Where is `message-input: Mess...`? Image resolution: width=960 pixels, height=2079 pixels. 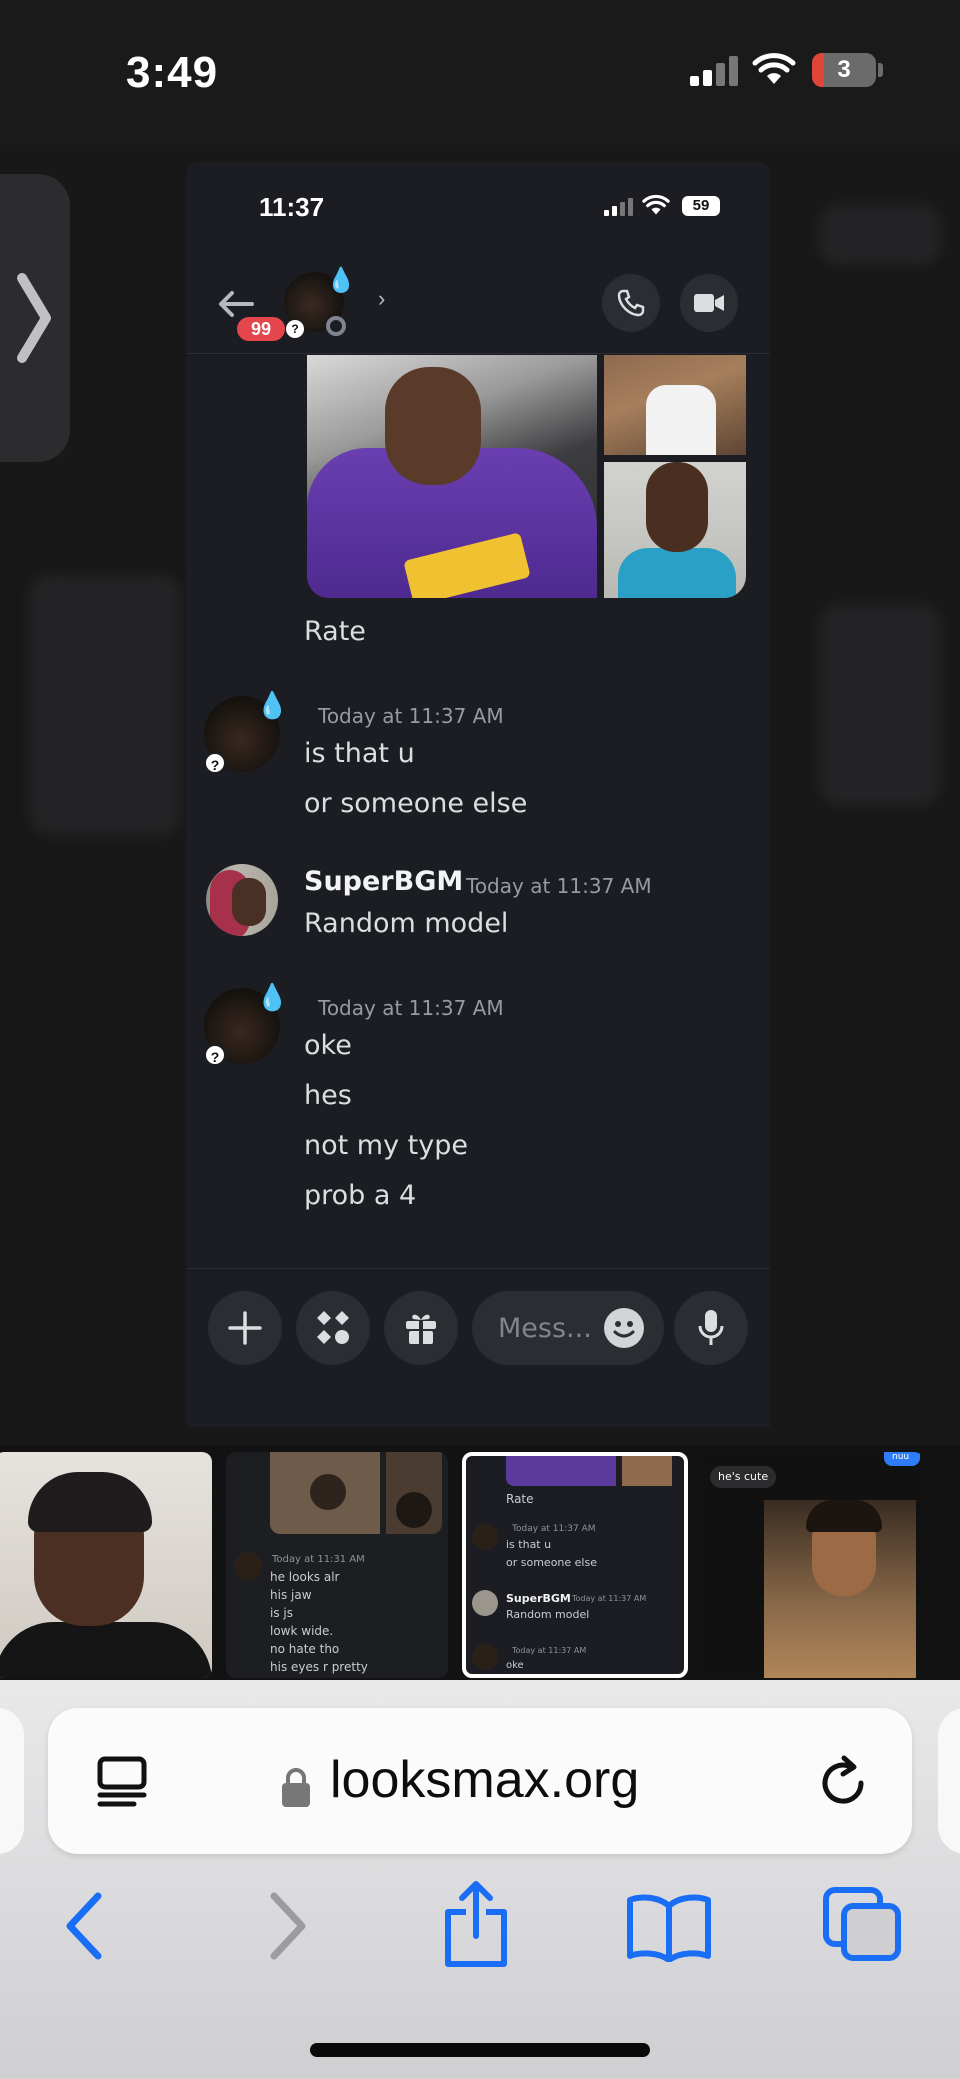
message-input: Mess... is located at coordinates (568, 1328).